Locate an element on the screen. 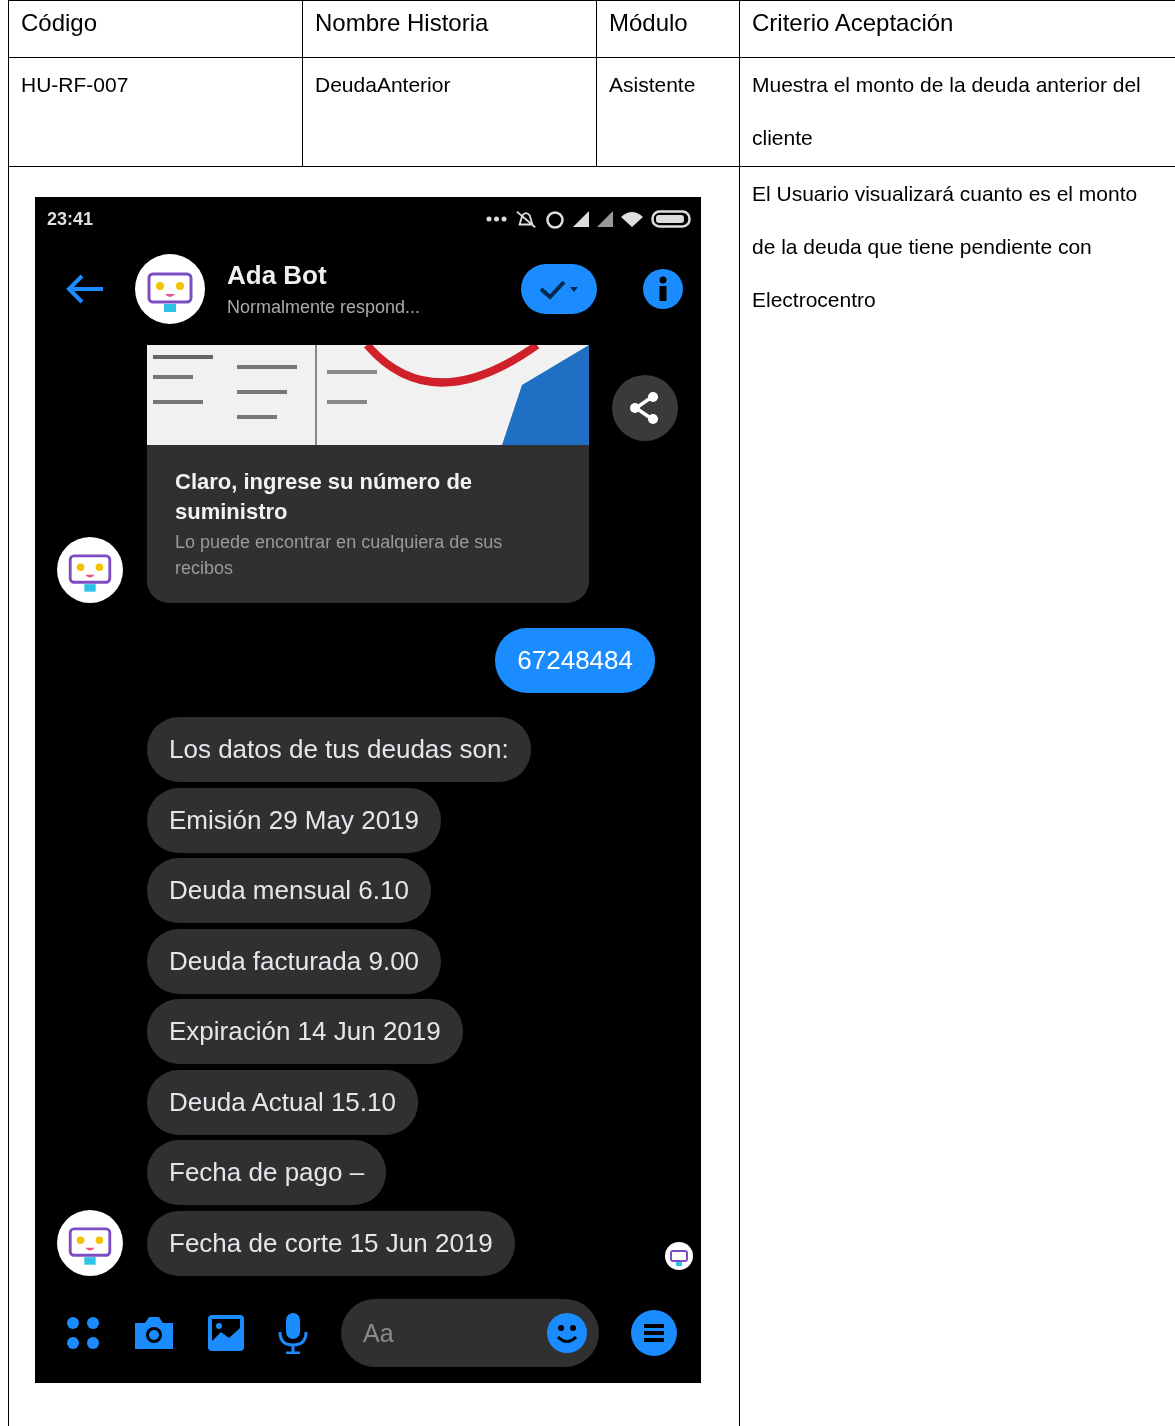  composer-field: Aa is located at coordinates (470, 1333).